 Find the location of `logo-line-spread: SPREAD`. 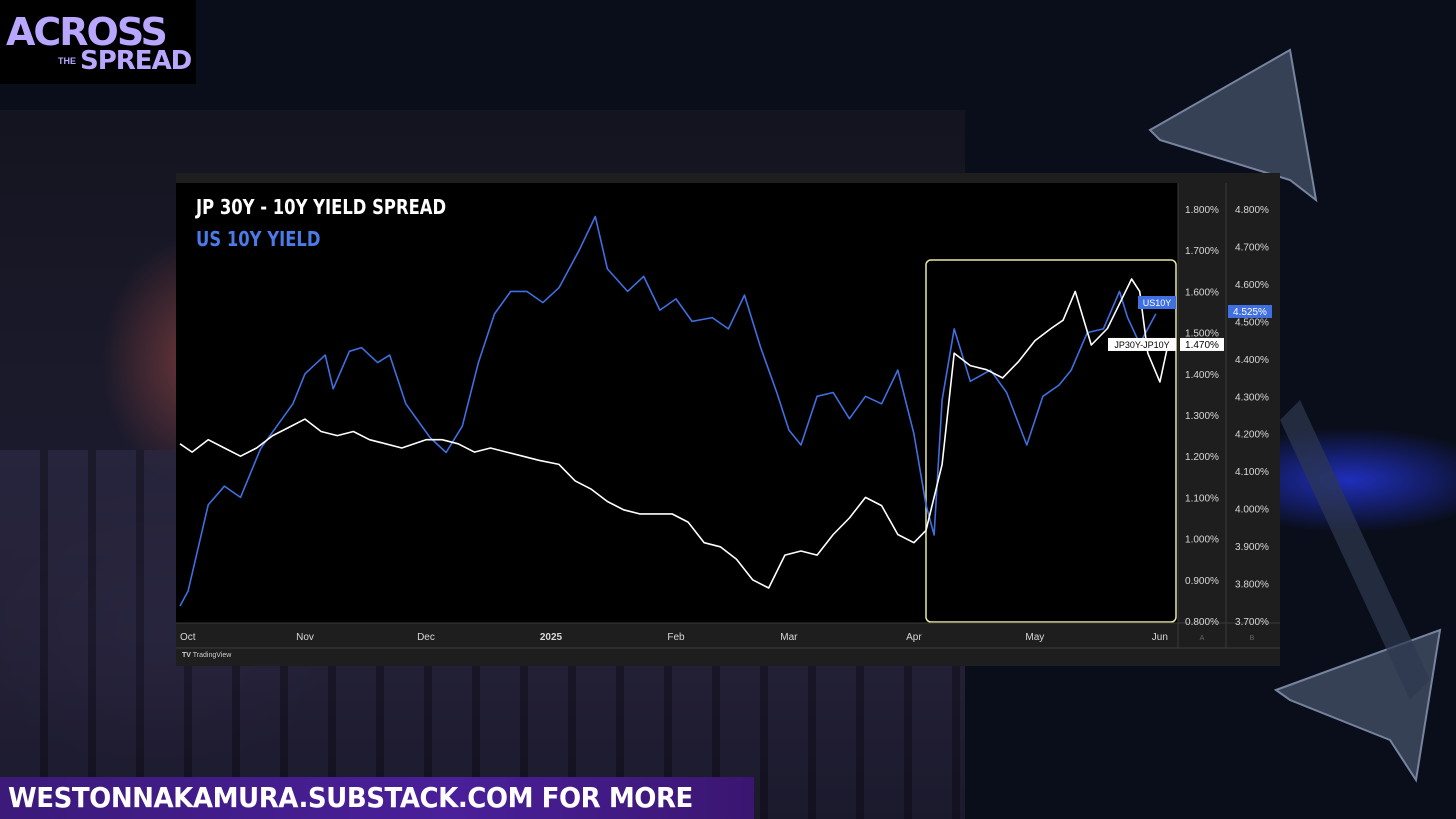

logo-line-spread: SPREAD is located at coordinates (136, 61).